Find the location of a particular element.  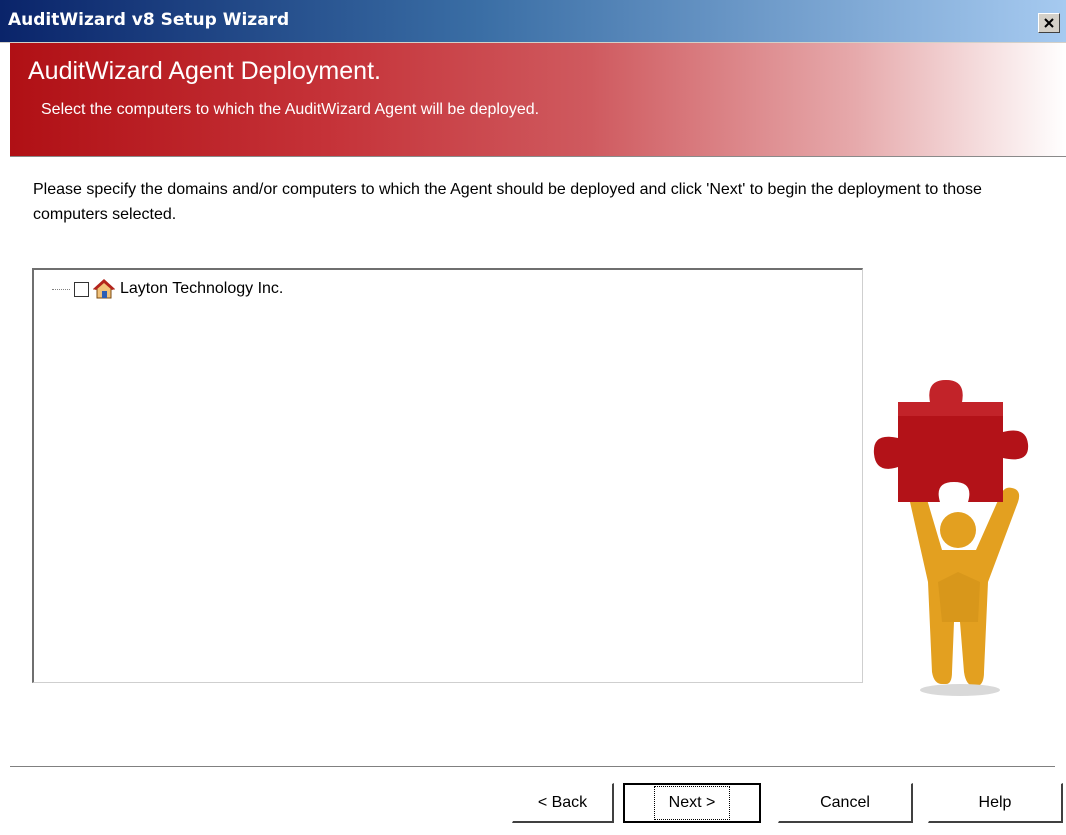

cancel-button-label: Cancel is located at coordinates (845, 802).